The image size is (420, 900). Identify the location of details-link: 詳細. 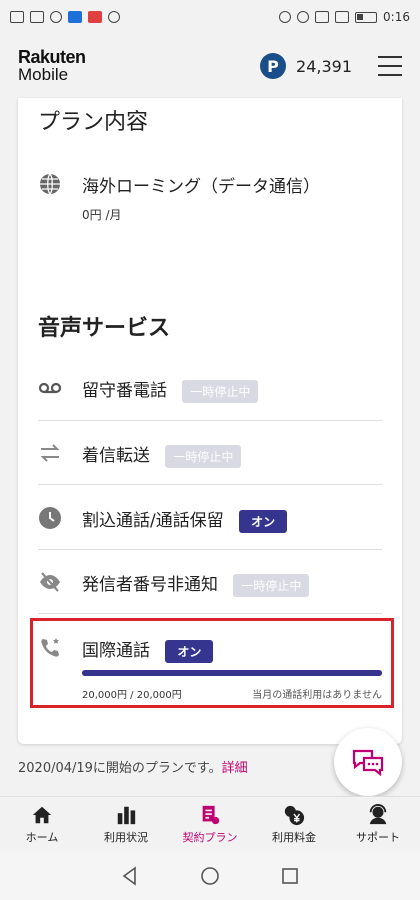
(235, 768).